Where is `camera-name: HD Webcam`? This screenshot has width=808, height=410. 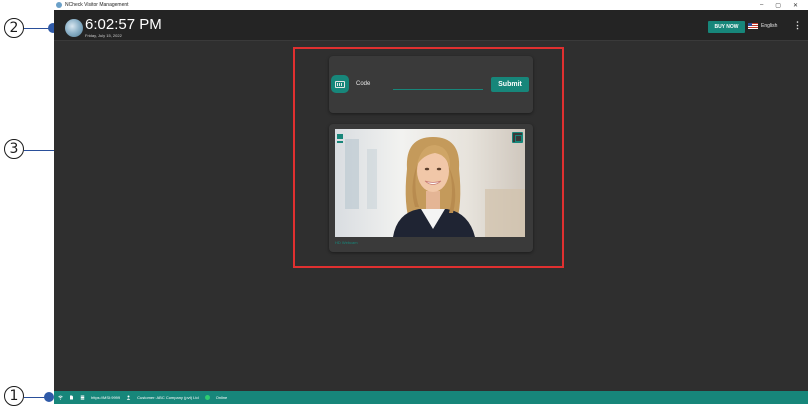
camera-name: HD Webcam is located at coordinates (346, 242).